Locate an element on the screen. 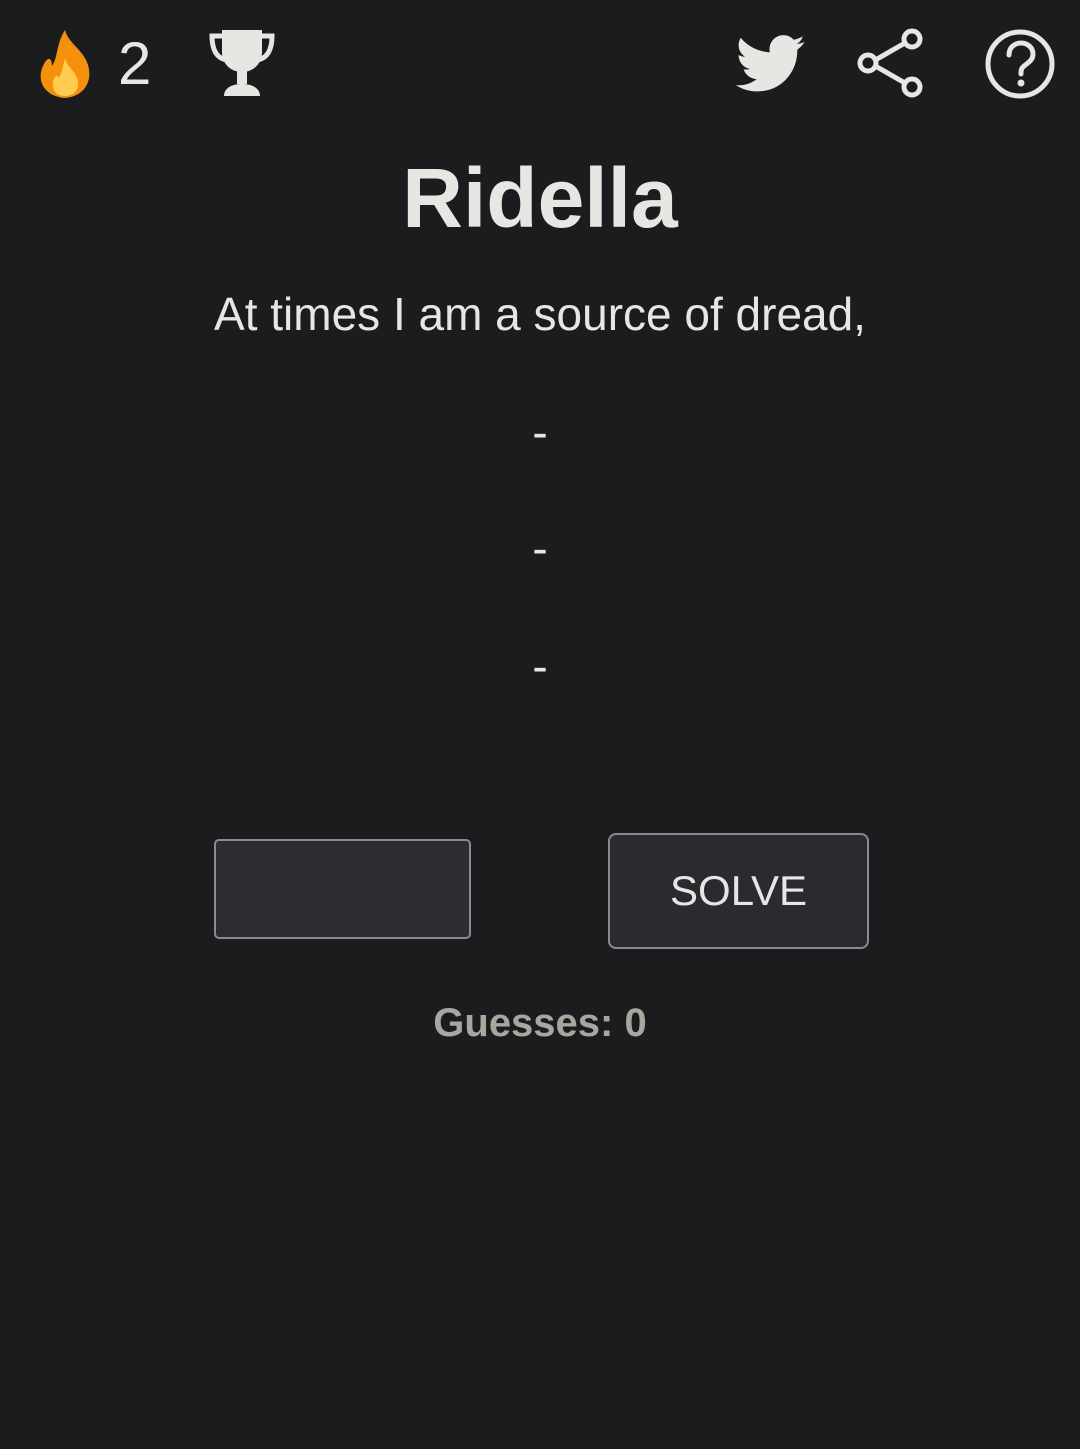 This screenshot has height=1449, width=1080. top-bar: 2 is located at coordinates (540, 65).